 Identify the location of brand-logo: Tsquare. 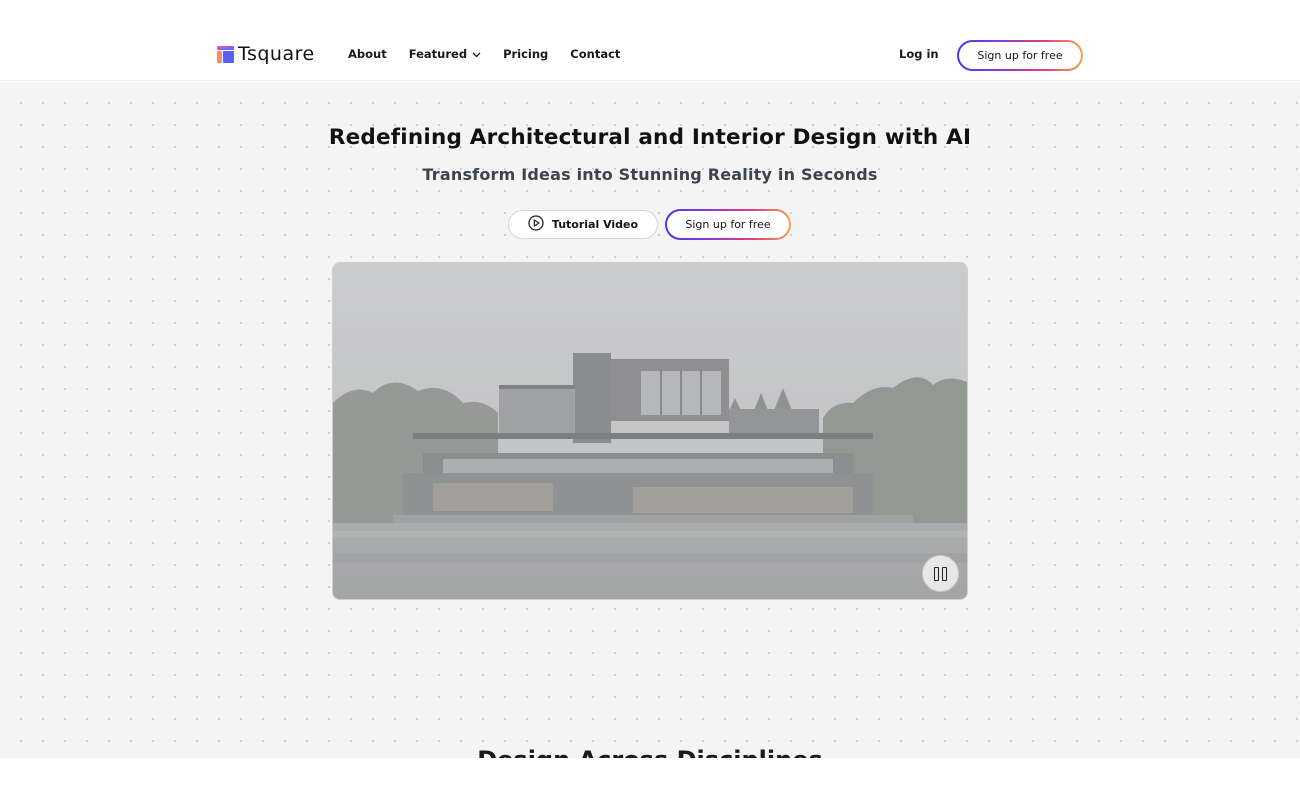
(266, 54).